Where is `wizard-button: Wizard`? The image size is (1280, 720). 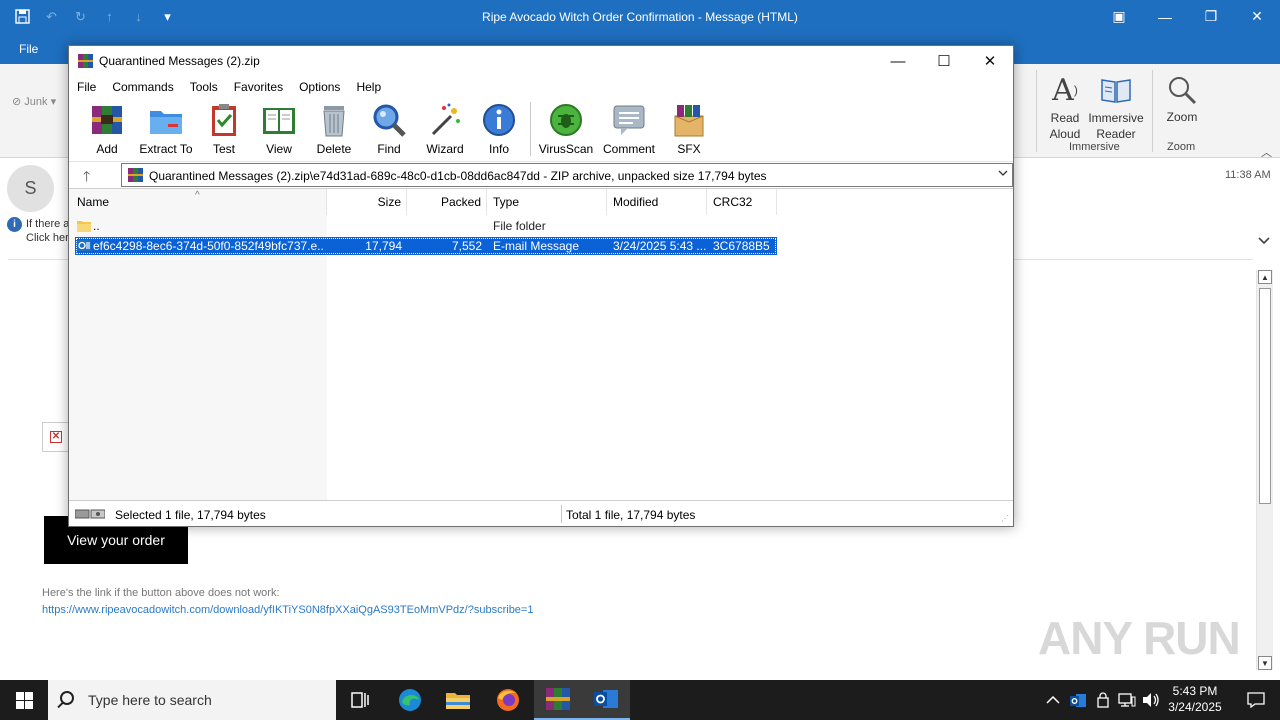
wizard-button: Wizard is located at coordinates (445, 129).